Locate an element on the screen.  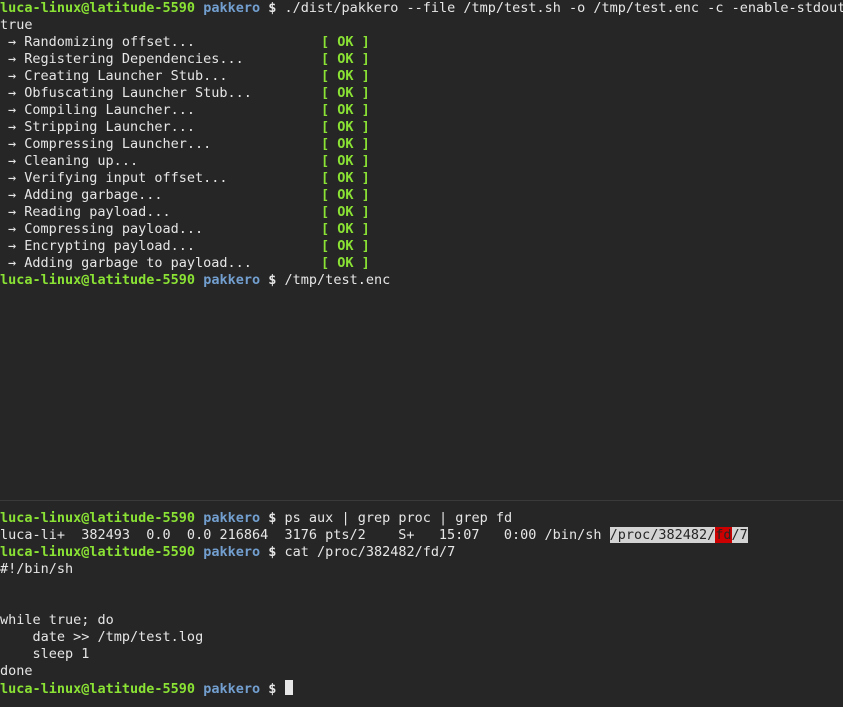
build-step-line: → Encrypting payload... [ OK ] is located at coordinates (421, 246).